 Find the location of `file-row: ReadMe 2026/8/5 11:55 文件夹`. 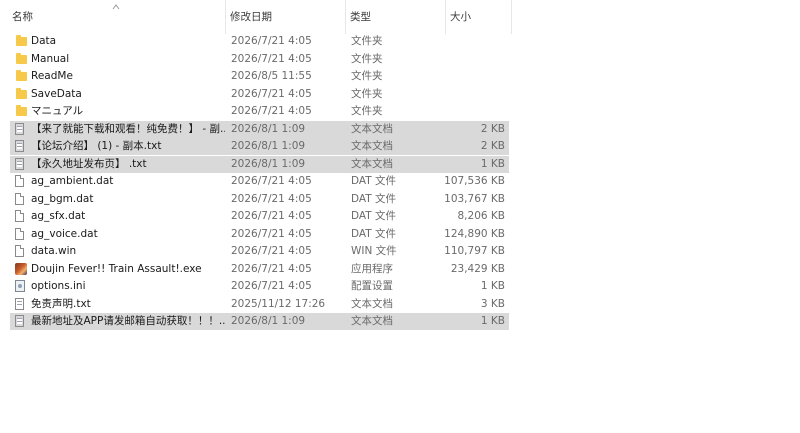

file-row: ReadMe 2026/8/5 11:55 文件夹 is located at coordinates (259, 76).